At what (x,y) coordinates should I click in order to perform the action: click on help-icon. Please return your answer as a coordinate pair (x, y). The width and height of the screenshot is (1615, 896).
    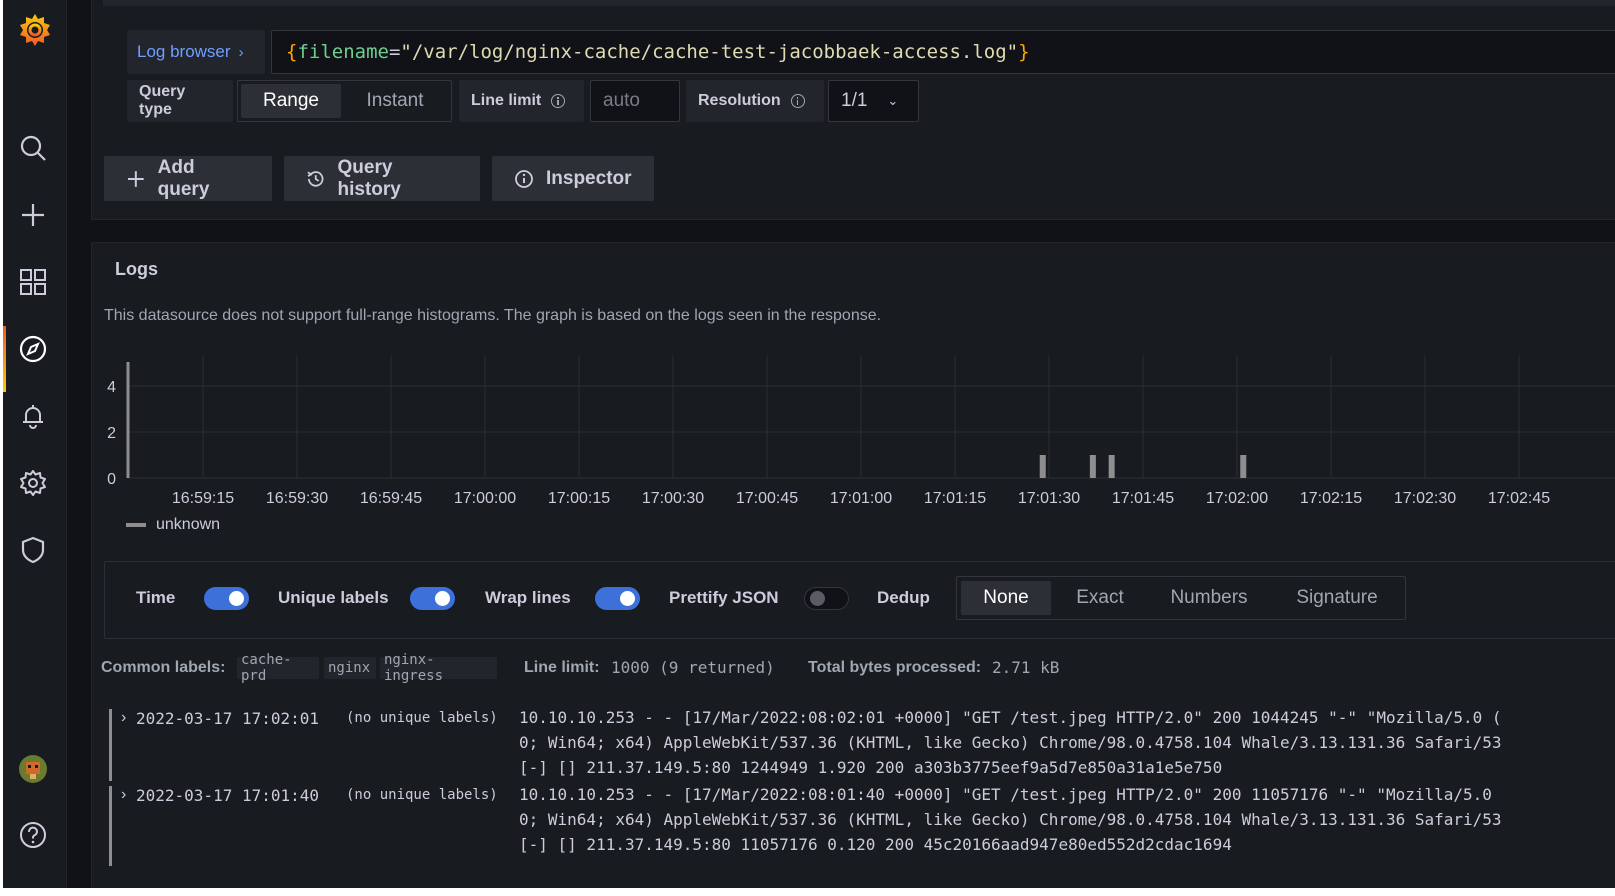
    Looking at the image, I should click on (33, 835).